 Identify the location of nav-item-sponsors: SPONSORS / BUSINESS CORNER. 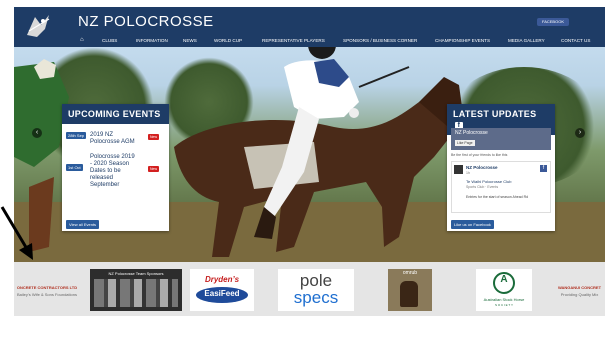
(380, 40).